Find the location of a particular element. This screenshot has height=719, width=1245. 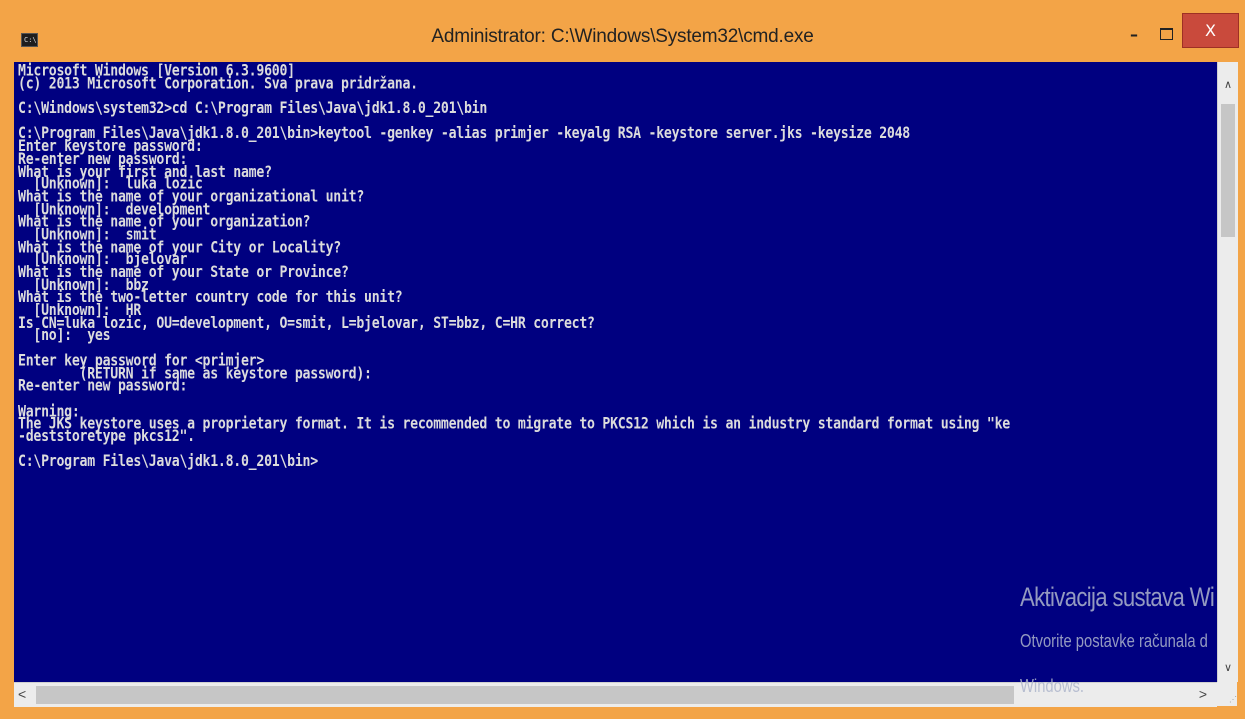

minimize-icon: – is located at coordinates (1134, 34).